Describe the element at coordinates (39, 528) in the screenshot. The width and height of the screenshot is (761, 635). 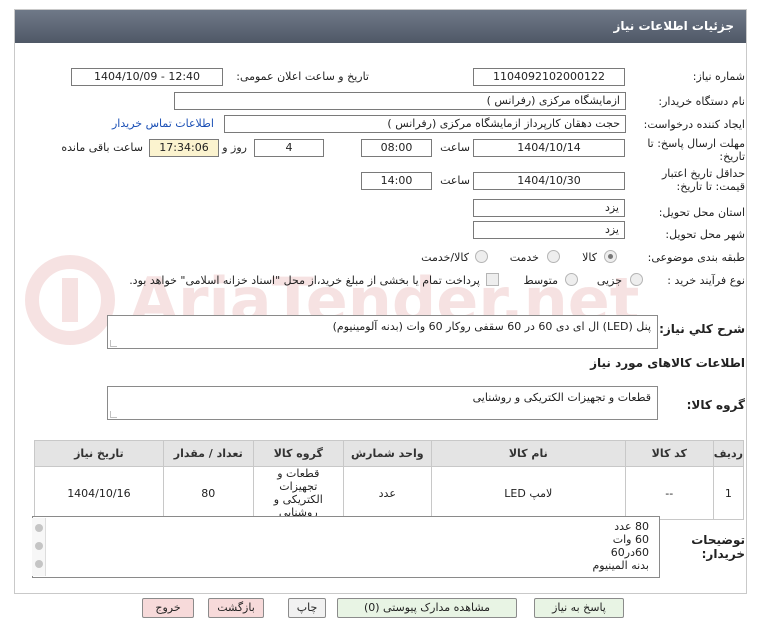
I see `scroll-up-icon` at that location.